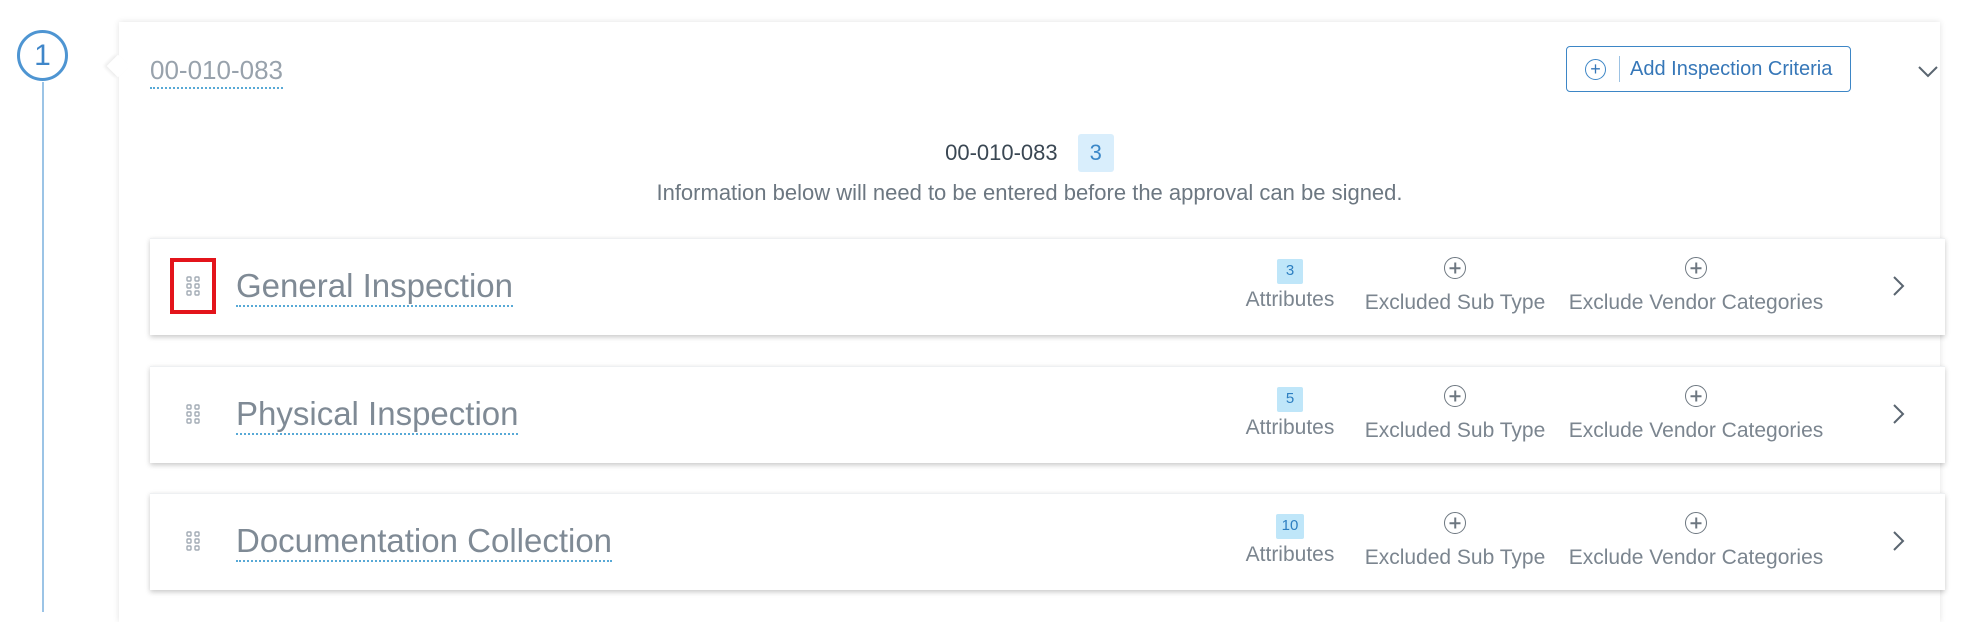 The width and height of the screenshot is (1983, 622). I want to click on plus-circle-icon: +, so click(1595, 69).